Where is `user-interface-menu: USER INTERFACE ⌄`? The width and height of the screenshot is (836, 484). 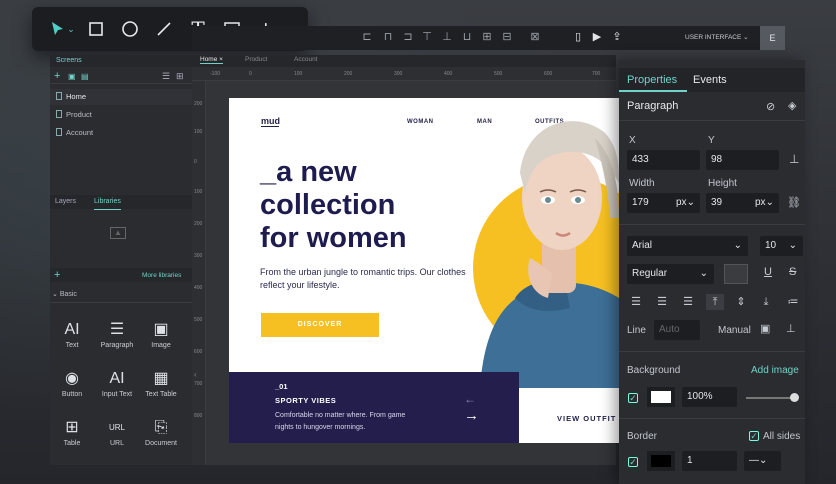
user-interface-menu: USER INTERFACE ⌄ is located at coordinates (717, 37).